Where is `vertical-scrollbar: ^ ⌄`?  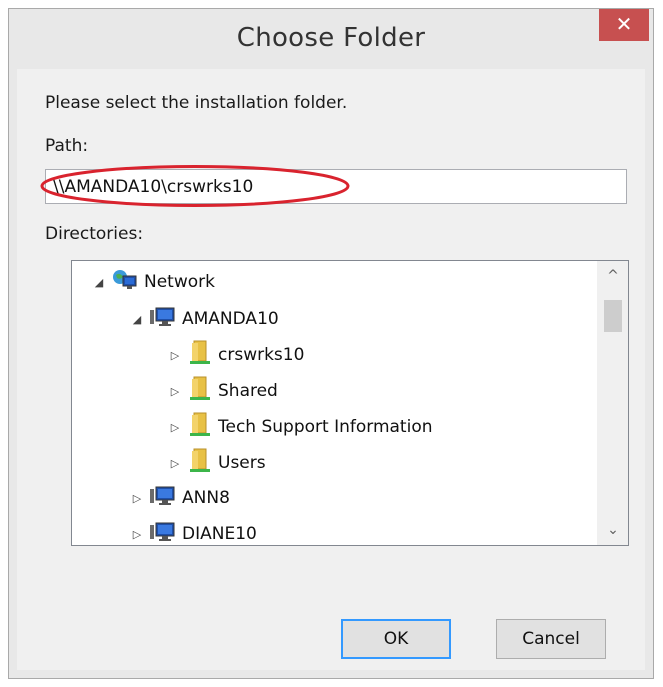
vertical-scrollbar: ^ ⌄ is located at coordinates (612, 403).